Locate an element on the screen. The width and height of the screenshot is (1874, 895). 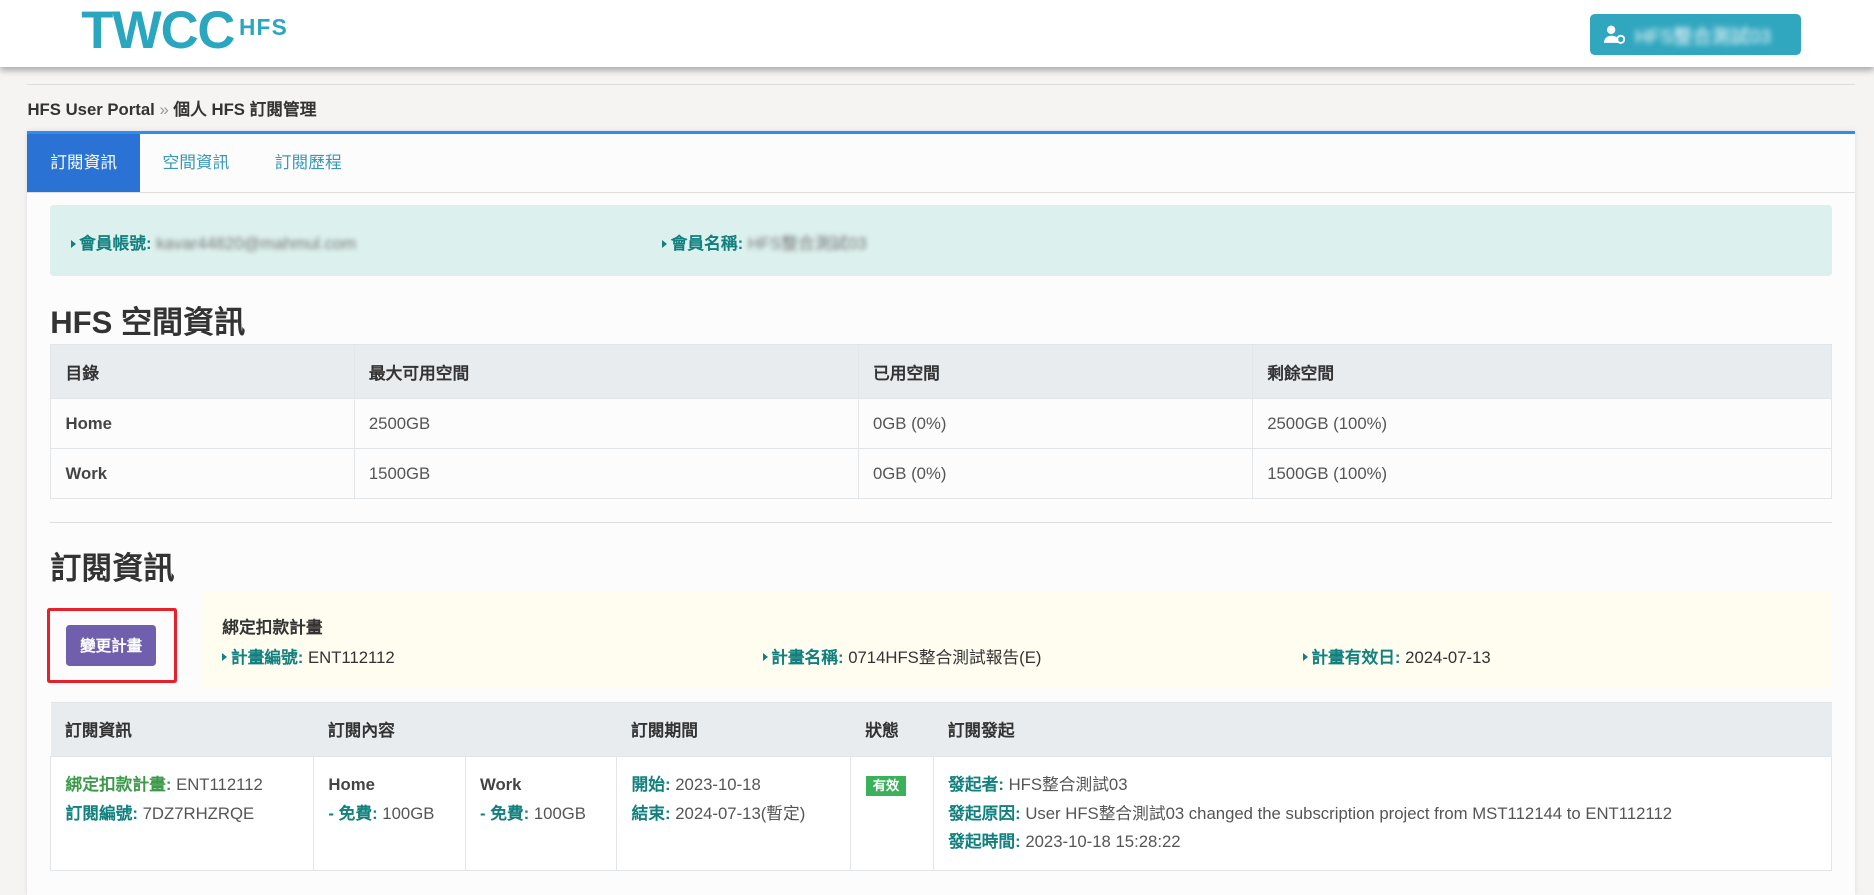
subscription-id-label: 訂閱編號: is located at coordinates (101, 813).